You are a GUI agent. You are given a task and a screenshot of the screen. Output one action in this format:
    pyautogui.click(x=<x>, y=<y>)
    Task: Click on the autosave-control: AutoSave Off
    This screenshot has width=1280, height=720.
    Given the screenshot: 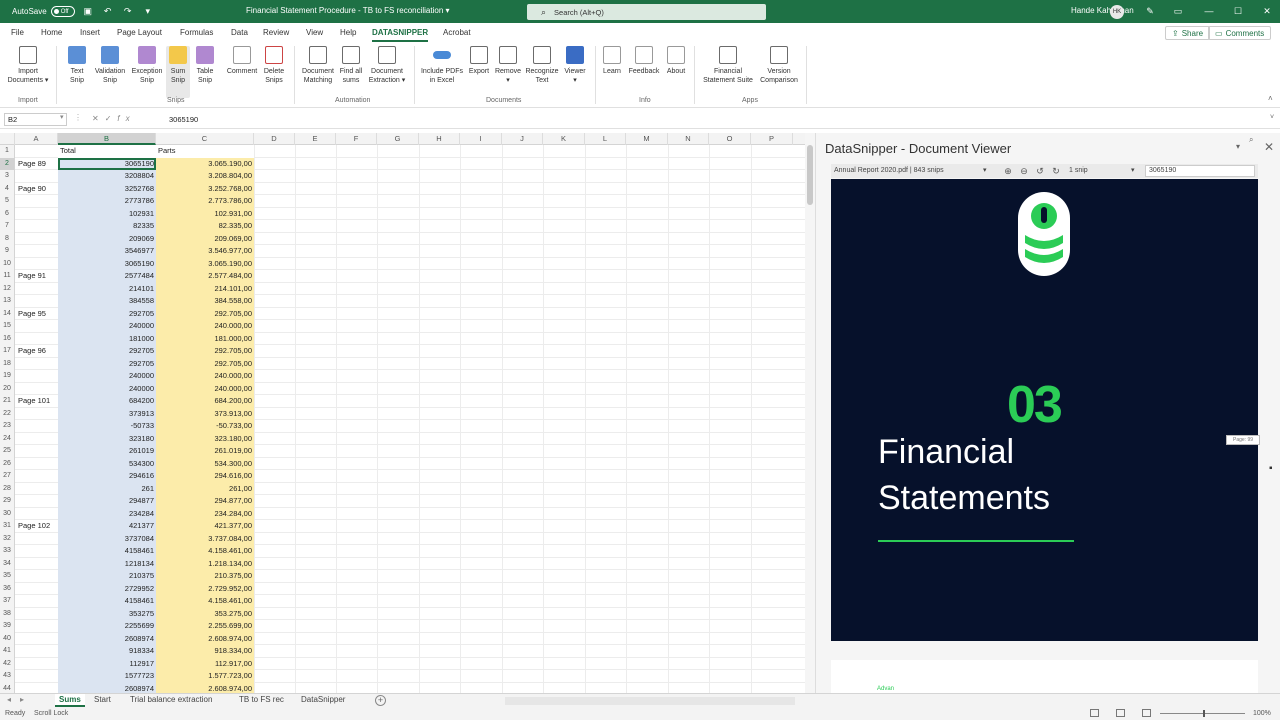 What is the action you would take?
    pyautogui.click(x=43, y=11)
    